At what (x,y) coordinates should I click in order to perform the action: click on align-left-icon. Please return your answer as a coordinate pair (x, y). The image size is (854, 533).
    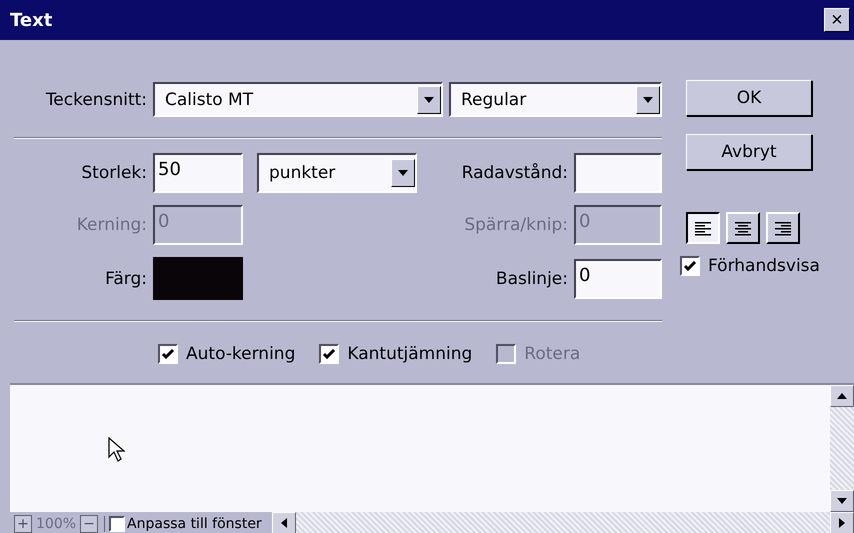
    Looking at the image, I should click on (703, 228).